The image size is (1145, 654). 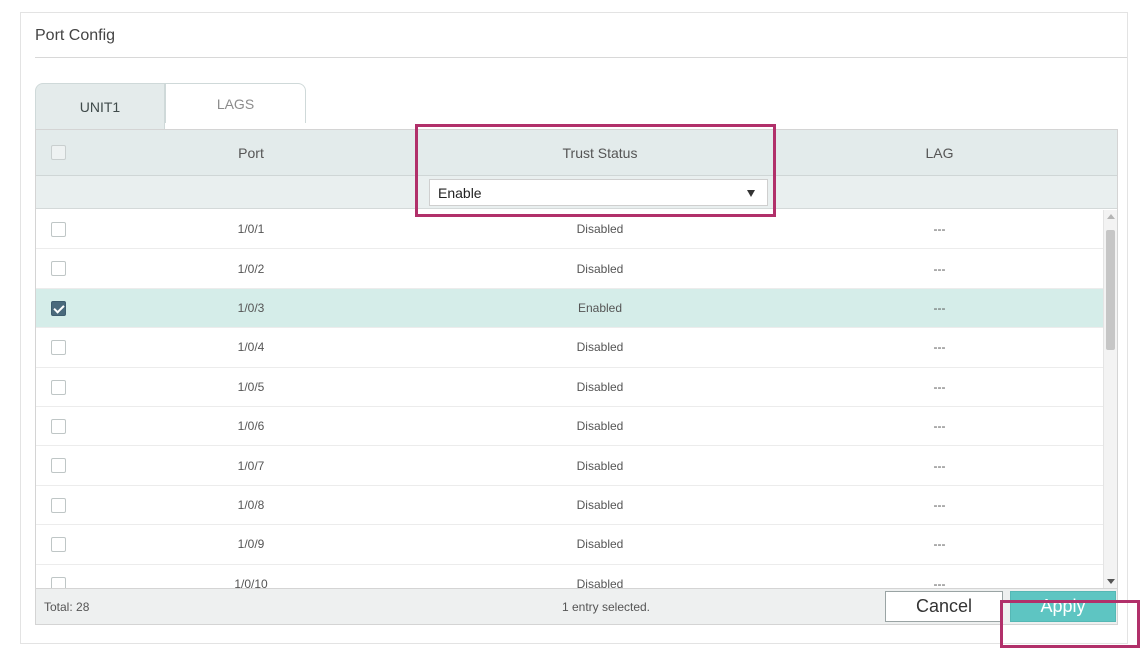 I want to click on tab-lags: LAGS, so click(x=235, y=103).